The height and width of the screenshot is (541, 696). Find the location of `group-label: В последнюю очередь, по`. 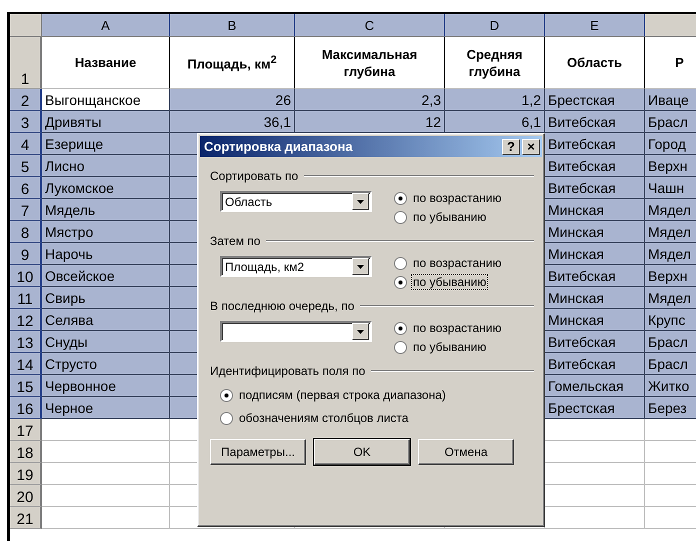

group-label: В последнюю очередь, по is located at coordinates (282, 306).